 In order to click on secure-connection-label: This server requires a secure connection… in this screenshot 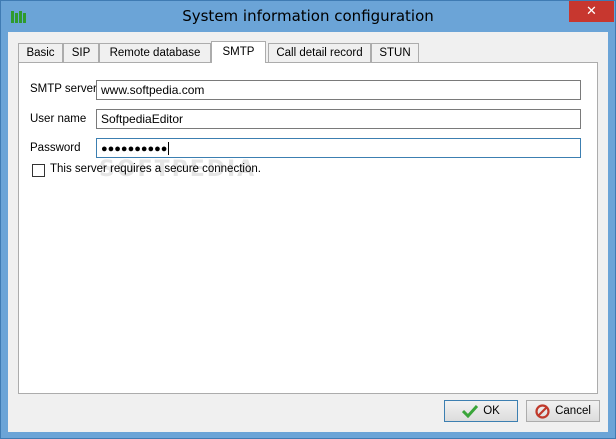, I will do `click(155, 169)`.